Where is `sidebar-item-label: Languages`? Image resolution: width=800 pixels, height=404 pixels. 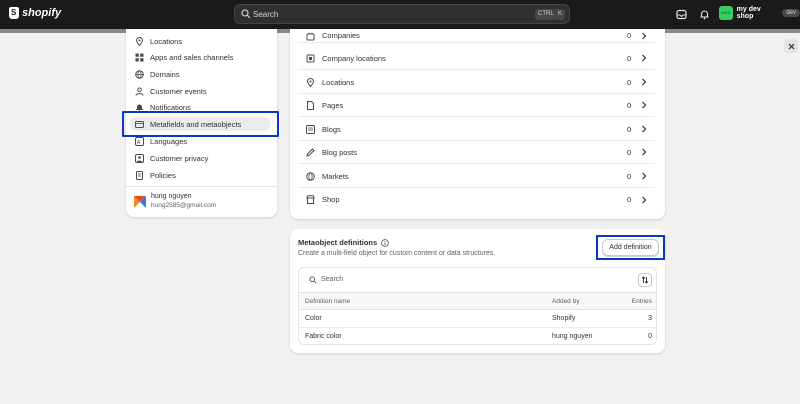 sidebar-item-label: Languages is located at coordinates (169, 141).